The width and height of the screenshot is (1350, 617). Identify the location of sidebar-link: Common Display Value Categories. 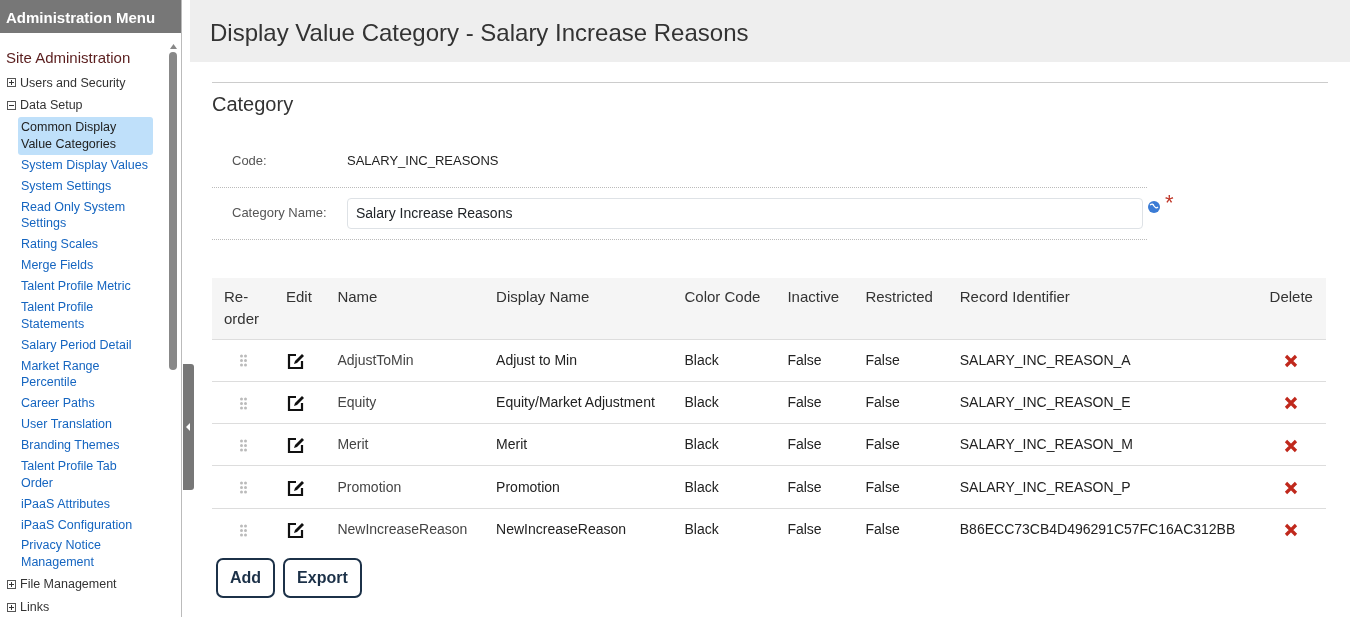
(85, 136).